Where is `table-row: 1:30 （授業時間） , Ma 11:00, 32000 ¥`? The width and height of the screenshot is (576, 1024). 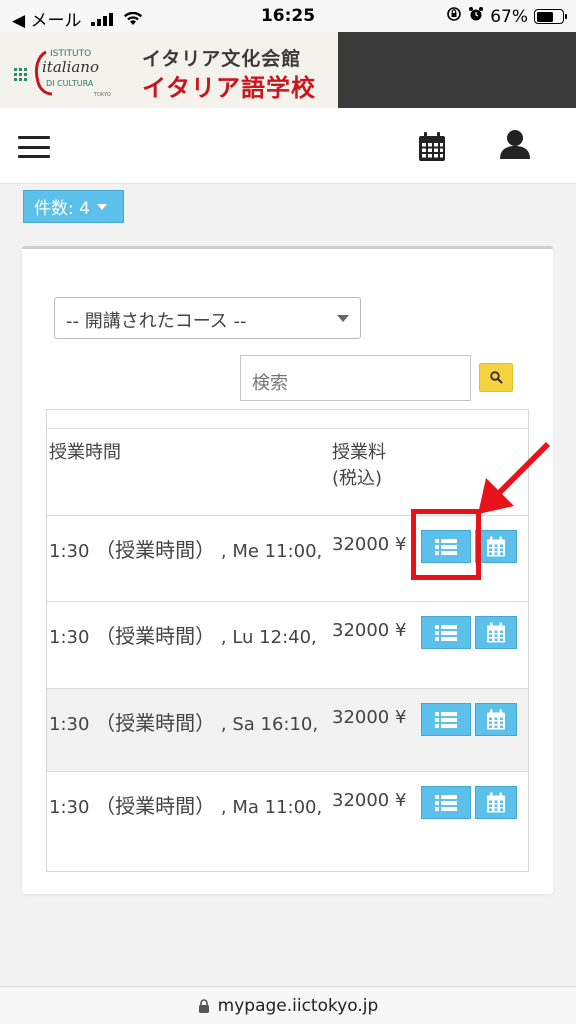
table-row: 1:30 （授業時間） , Ma 11:00, 32000 ¥ is located at coordinates (287, 821).